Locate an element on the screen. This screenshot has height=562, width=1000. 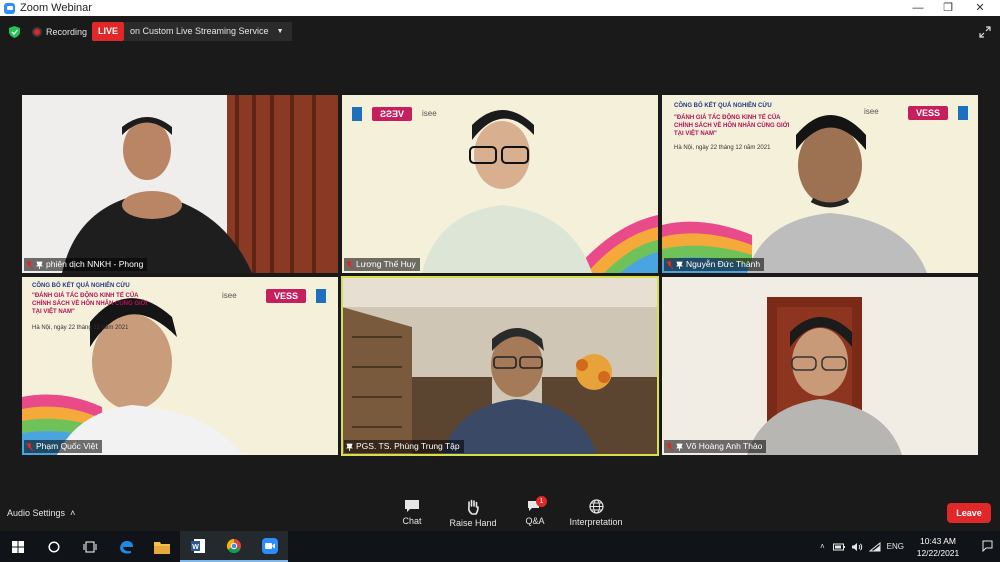
qa-notification-badge: 1 is located at coordinates (541, 501).